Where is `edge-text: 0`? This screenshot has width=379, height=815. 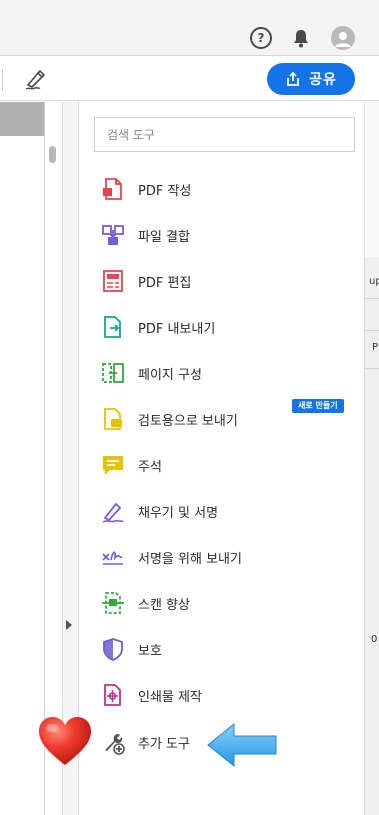 edge-text: 0 is located at coordinates (374, 639).